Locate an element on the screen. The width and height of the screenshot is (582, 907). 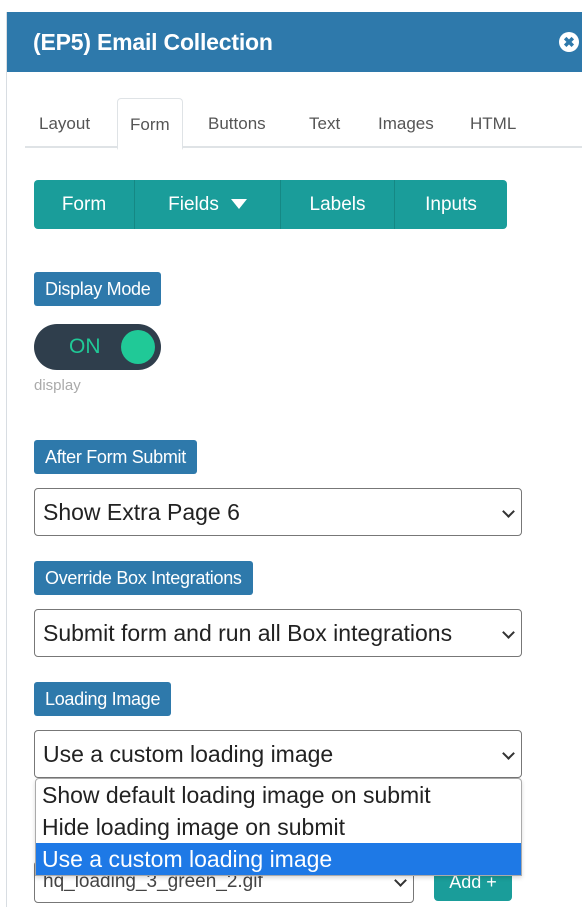
subnav-labels-label: Labels is located at coordinates (337, 204).